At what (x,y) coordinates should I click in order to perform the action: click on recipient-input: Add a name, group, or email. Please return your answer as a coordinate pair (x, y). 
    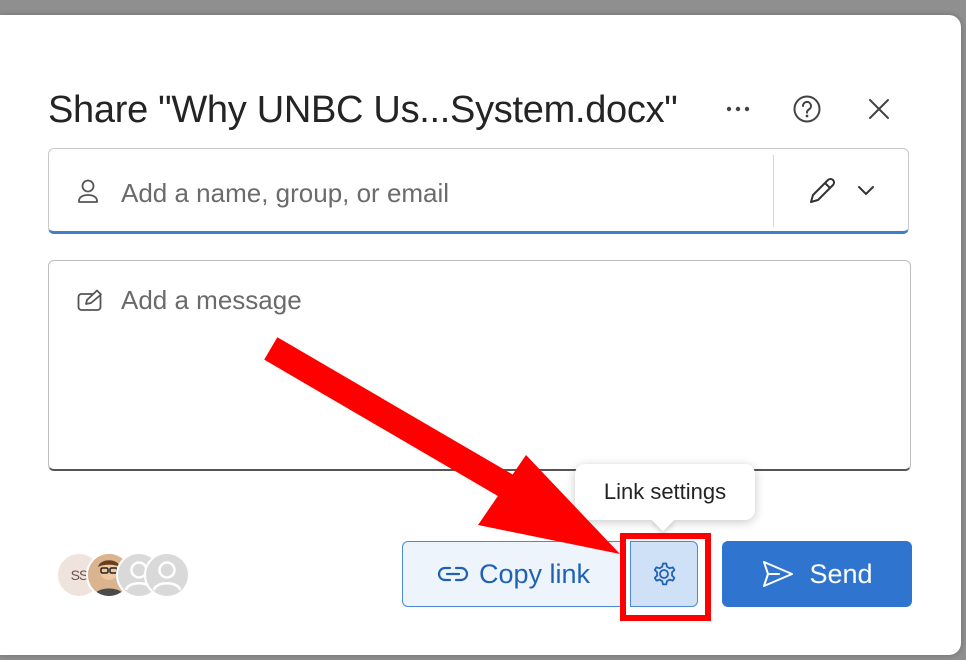
    Looking at the image, I should click on (478, 191).